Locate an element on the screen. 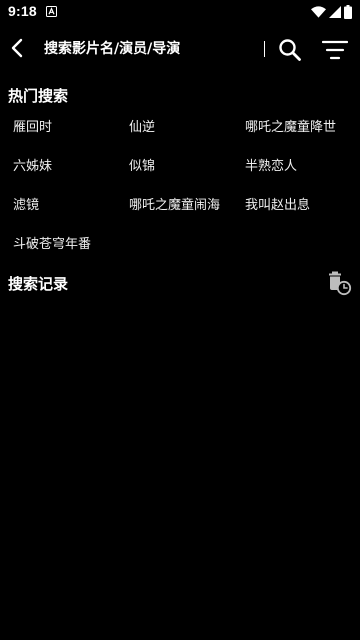  back-button is located at coordinates (17, 48).